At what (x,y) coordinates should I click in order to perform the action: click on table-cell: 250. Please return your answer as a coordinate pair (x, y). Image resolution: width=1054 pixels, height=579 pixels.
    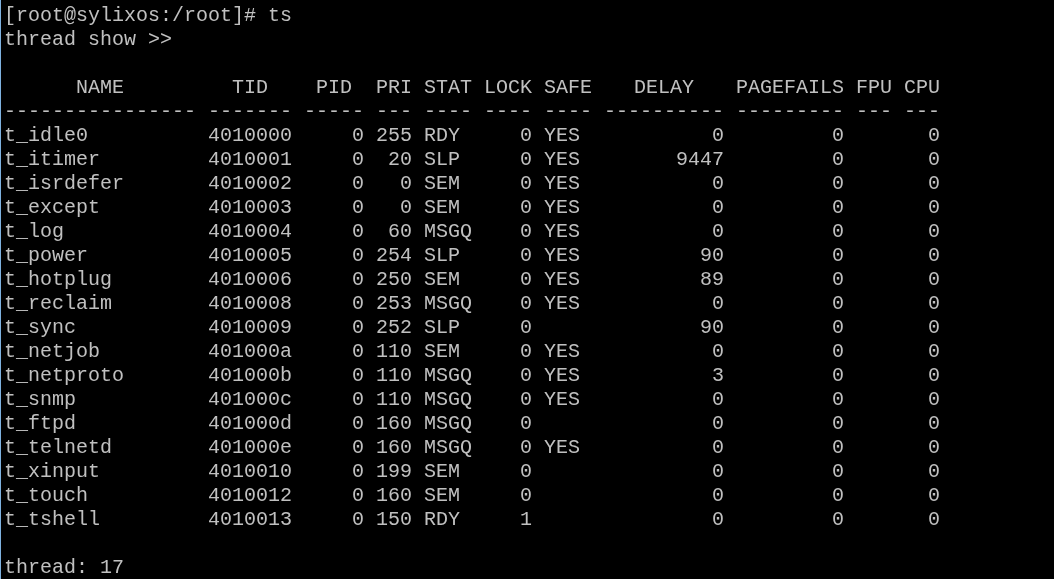
    Looking at the image, I should click on (394, 279).